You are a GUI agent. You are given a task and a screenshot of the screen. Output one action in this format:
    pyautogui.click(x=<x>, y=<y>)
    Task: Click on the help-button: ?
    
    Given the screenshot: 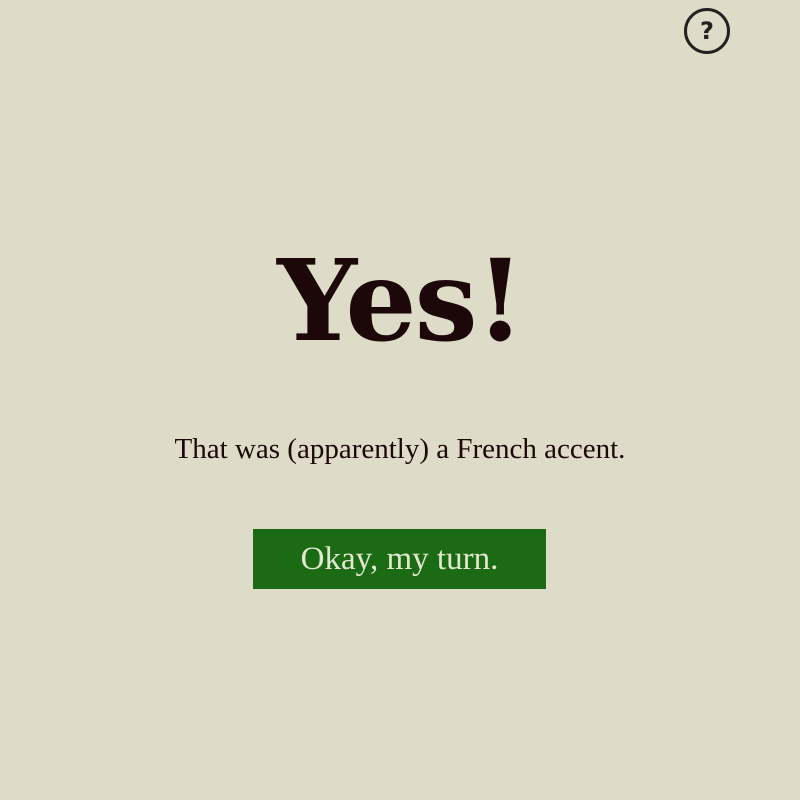 What is the action you would take?
    pyautogui.click(x=707, y=31)
    